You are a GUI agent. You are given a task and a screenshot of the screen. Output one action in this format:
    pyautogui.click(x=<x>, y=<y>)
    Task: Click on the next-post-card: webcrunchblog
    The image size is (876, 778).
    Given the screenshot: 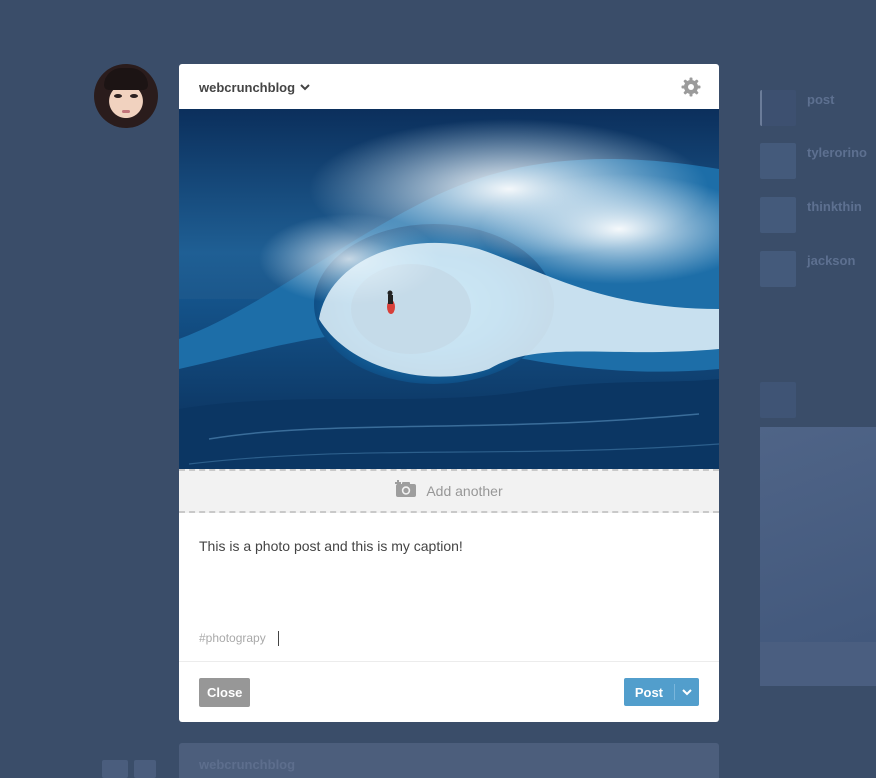 What is the action you would take?
    pyautogui.click(x=449, y=760)
    